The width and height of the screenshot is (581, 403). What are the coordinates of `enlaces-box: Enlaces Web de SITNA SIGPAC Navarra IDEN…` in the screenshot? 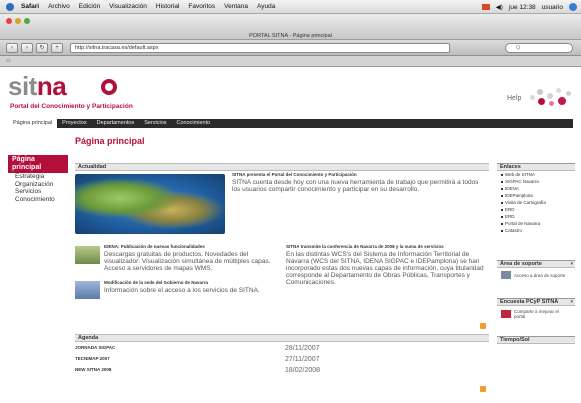 It's located at (536, 198).